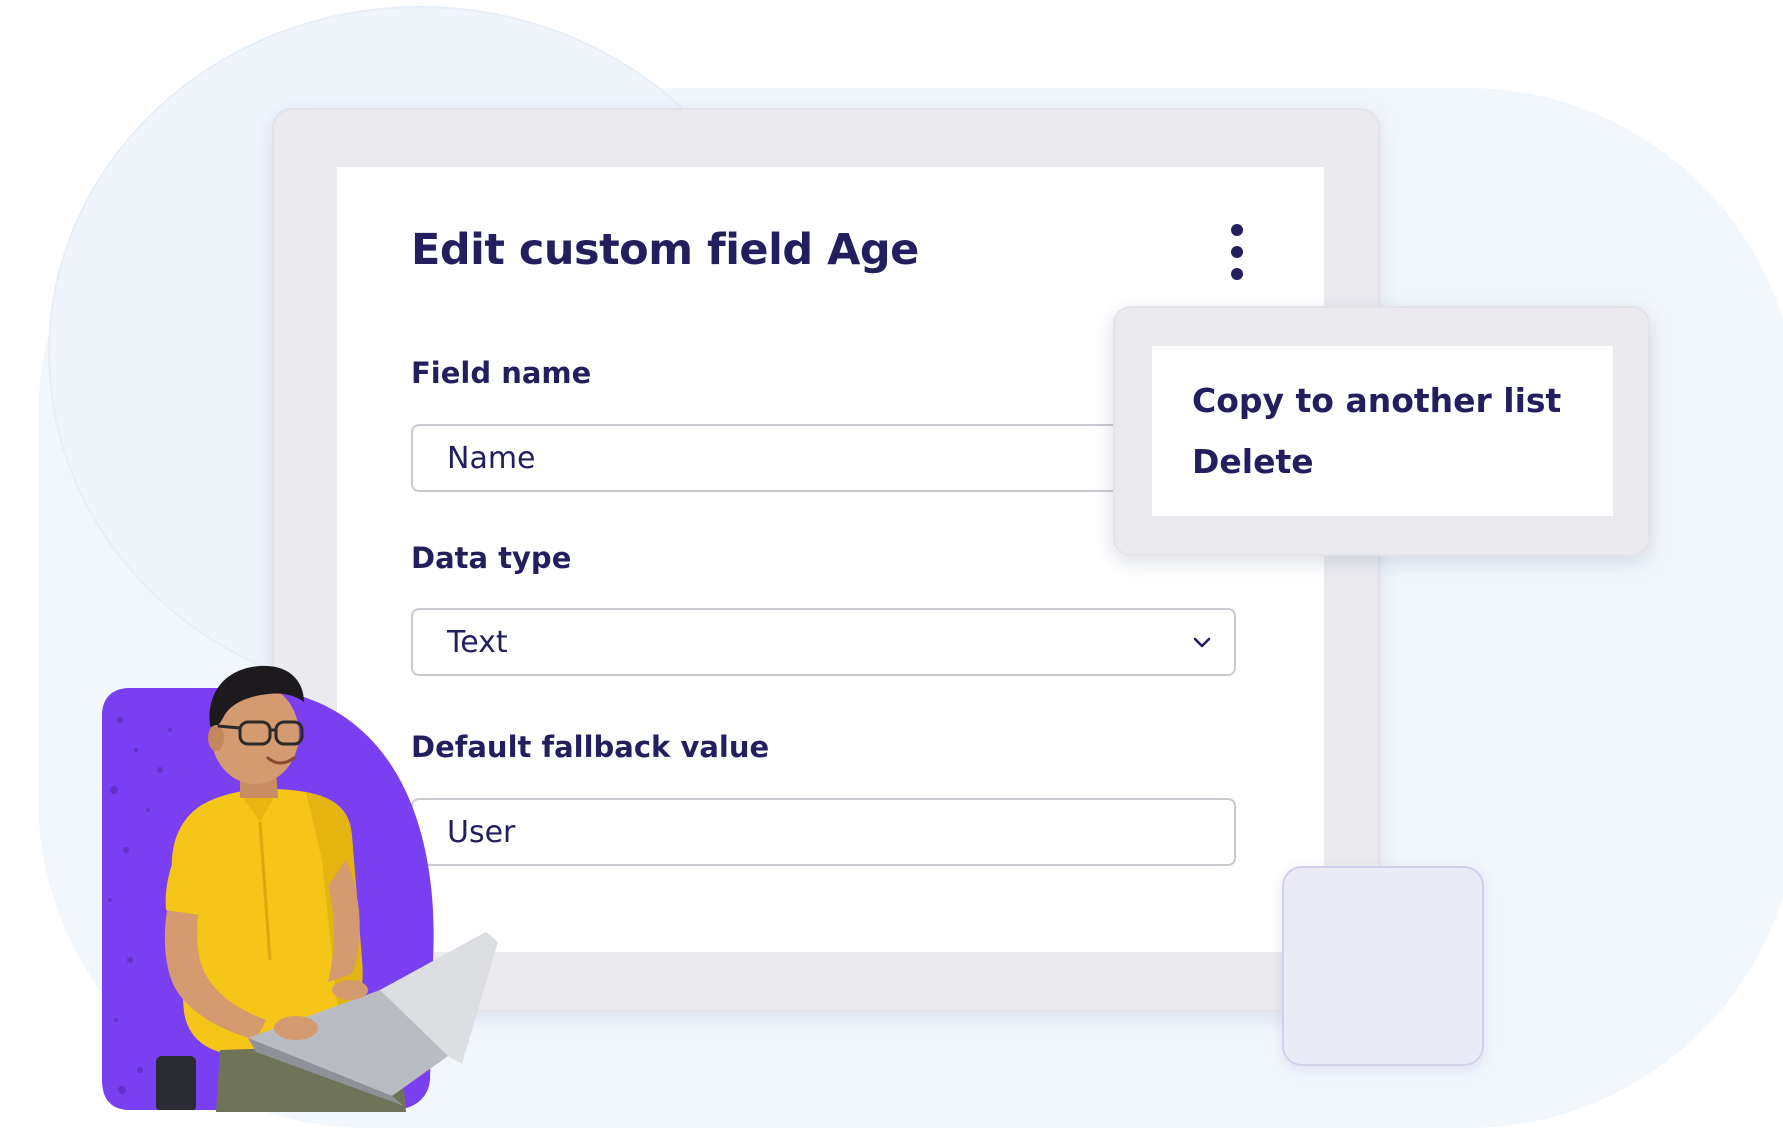 The image size is (1783, 1146). What do you see at coordinates (1237, 252) in the screenshot?
I see `more-vertical-icon` at bounding box center [1237, 252].